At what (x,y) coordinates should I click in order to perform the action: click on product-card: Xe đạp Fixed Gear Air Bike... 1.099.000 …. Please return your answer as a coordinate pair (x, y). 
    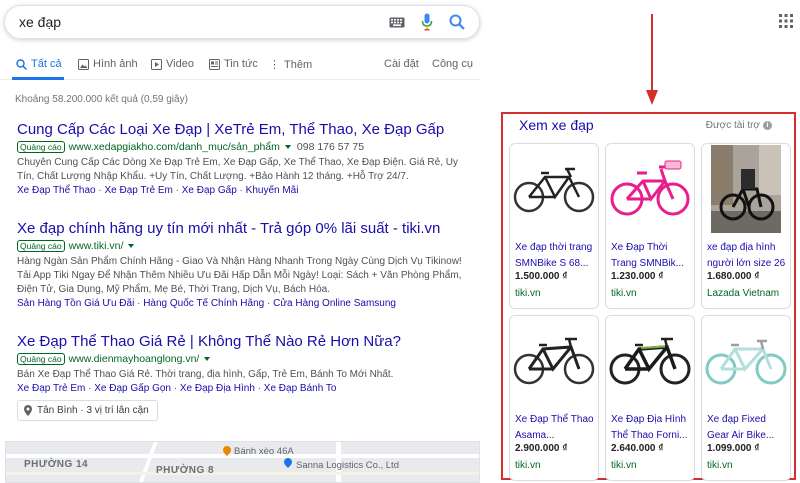
    Looking at the image, I should click on (746, 398).